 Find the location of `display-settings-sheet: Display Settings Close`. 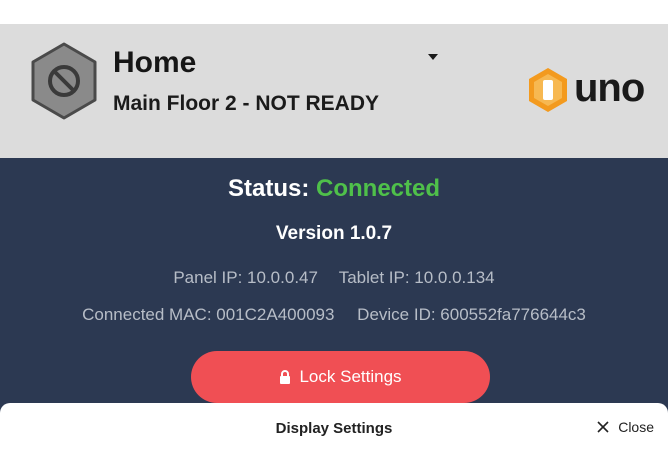

display-settings-sheet: Display Settings Close is located at coordinates (334, 428).